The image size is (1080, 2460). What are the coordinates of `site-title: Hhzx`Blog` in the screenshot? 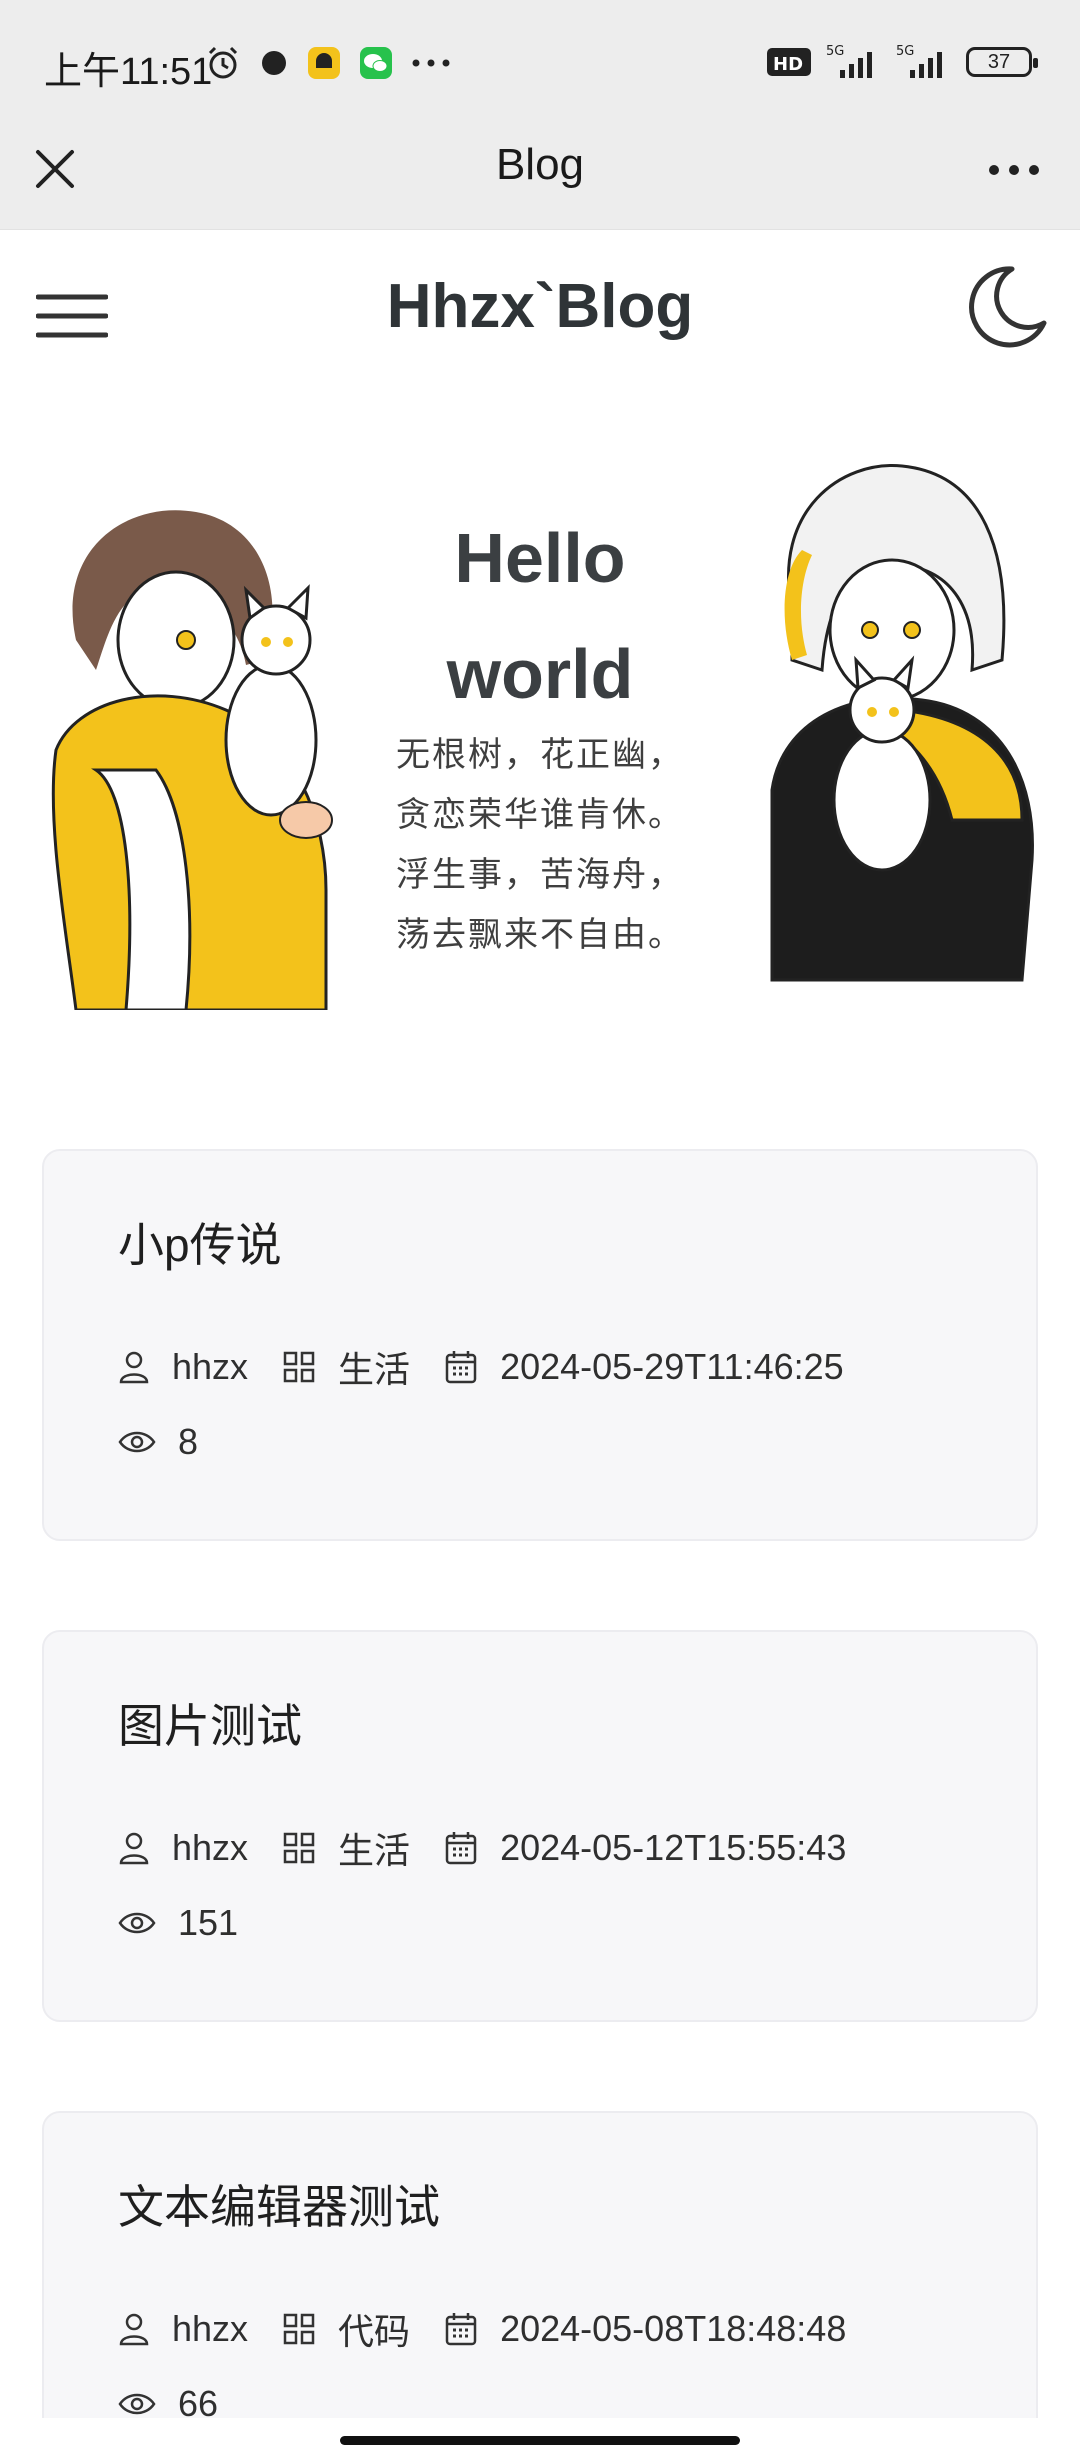 It's located at (540, 306).